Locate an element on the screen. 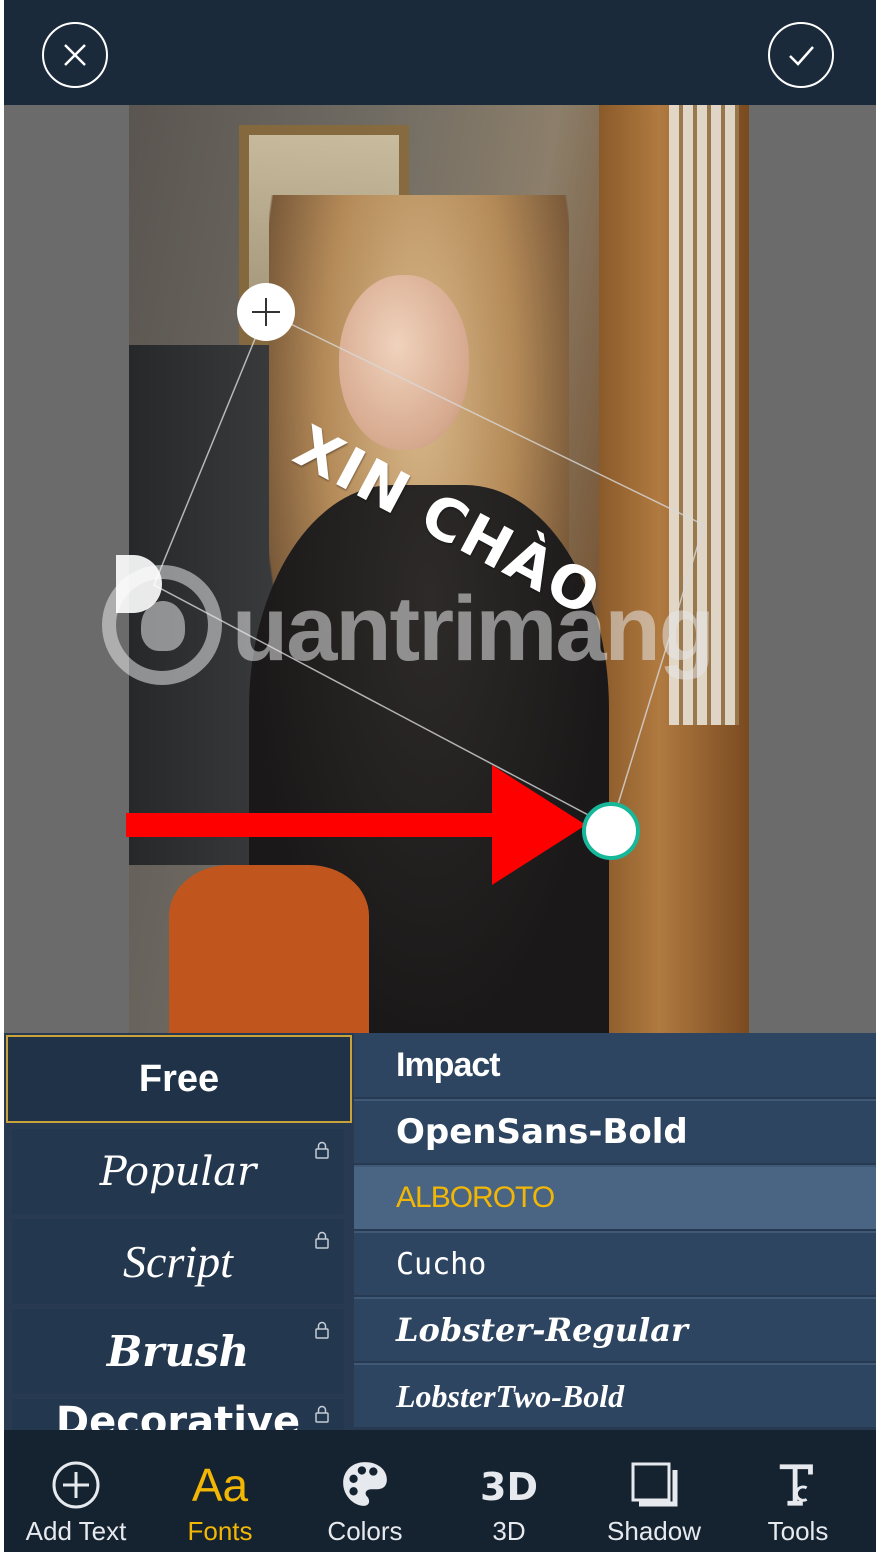  category-label: Popular is located at coordinates (178, 1171).